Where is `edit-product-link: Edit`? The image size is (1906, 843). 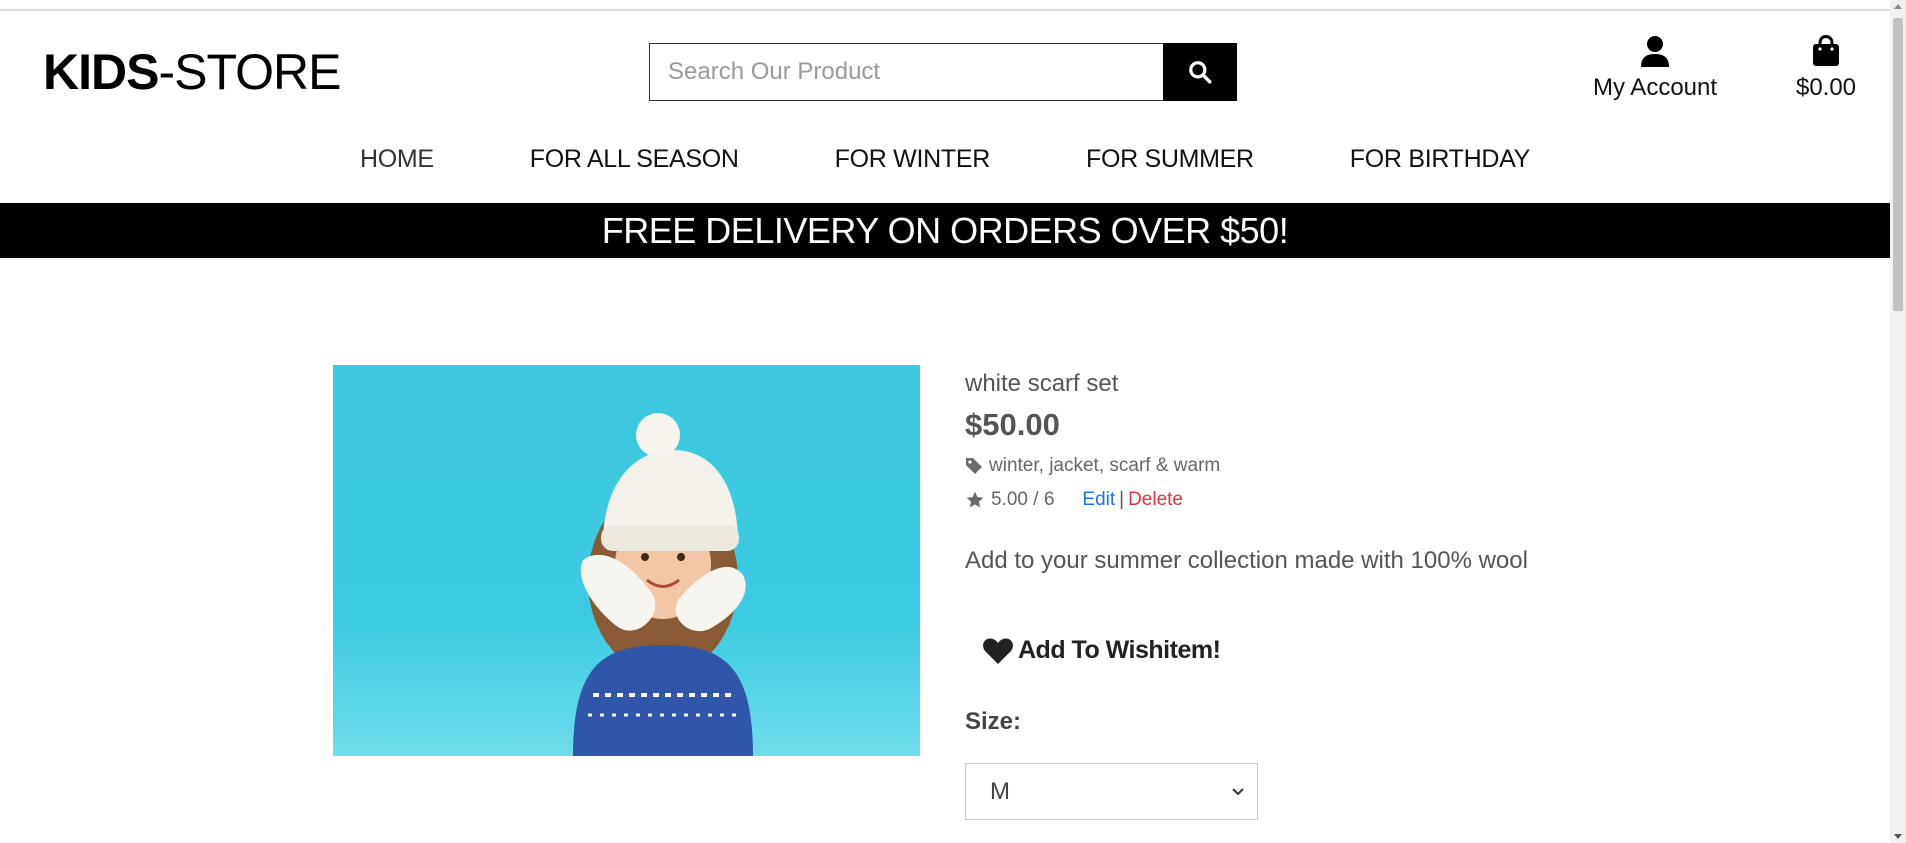
edit-product-link: Edit is located at coordinates (1098, 500).